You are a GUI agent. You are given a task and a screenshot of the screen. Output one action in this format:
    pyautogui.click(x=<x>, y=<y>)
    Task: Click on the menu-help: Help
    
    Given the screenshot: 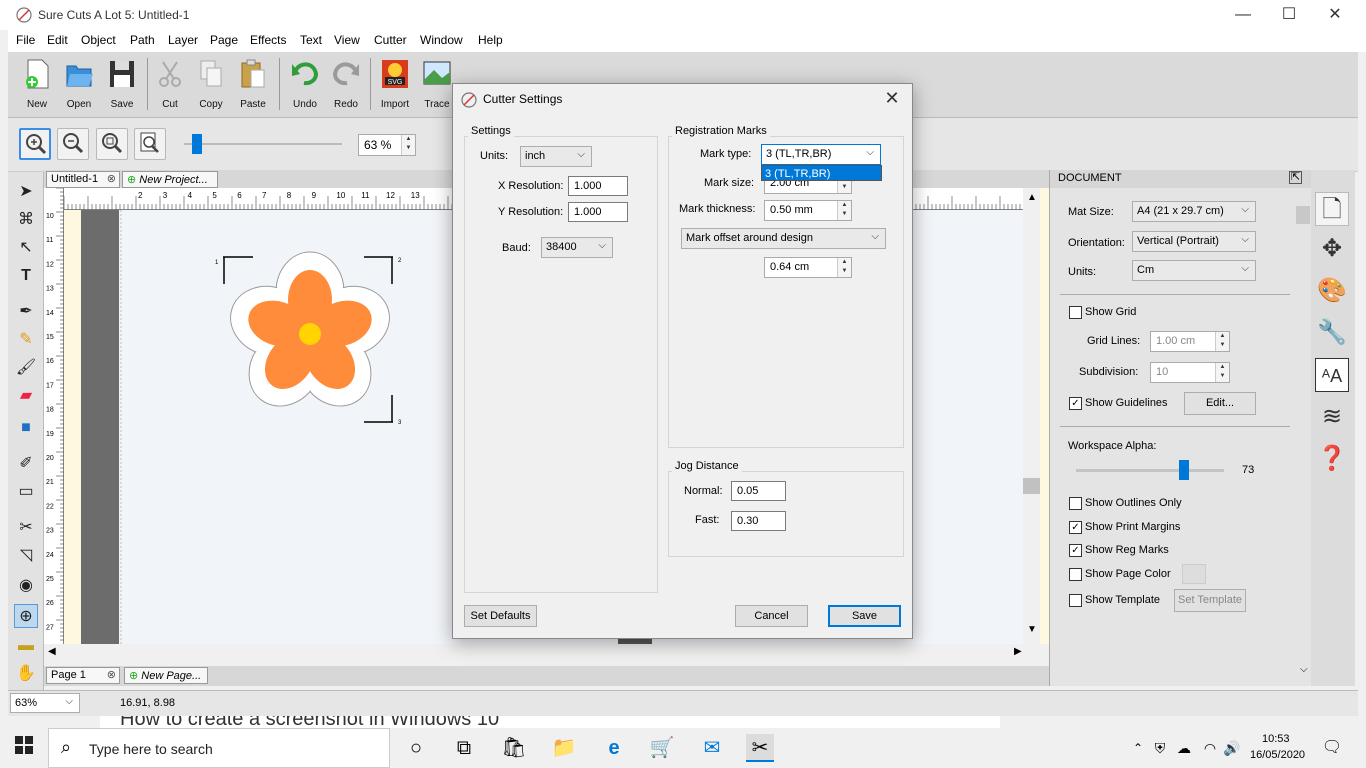 What is the action you would take?
    pyautogui.click(x=490, y=40)
    